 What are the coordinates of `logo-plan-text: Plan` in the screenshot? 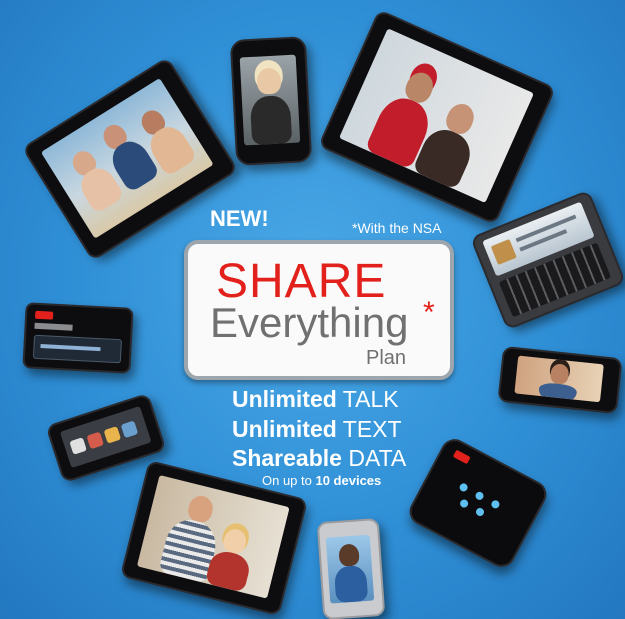 It's located at (386, 358).